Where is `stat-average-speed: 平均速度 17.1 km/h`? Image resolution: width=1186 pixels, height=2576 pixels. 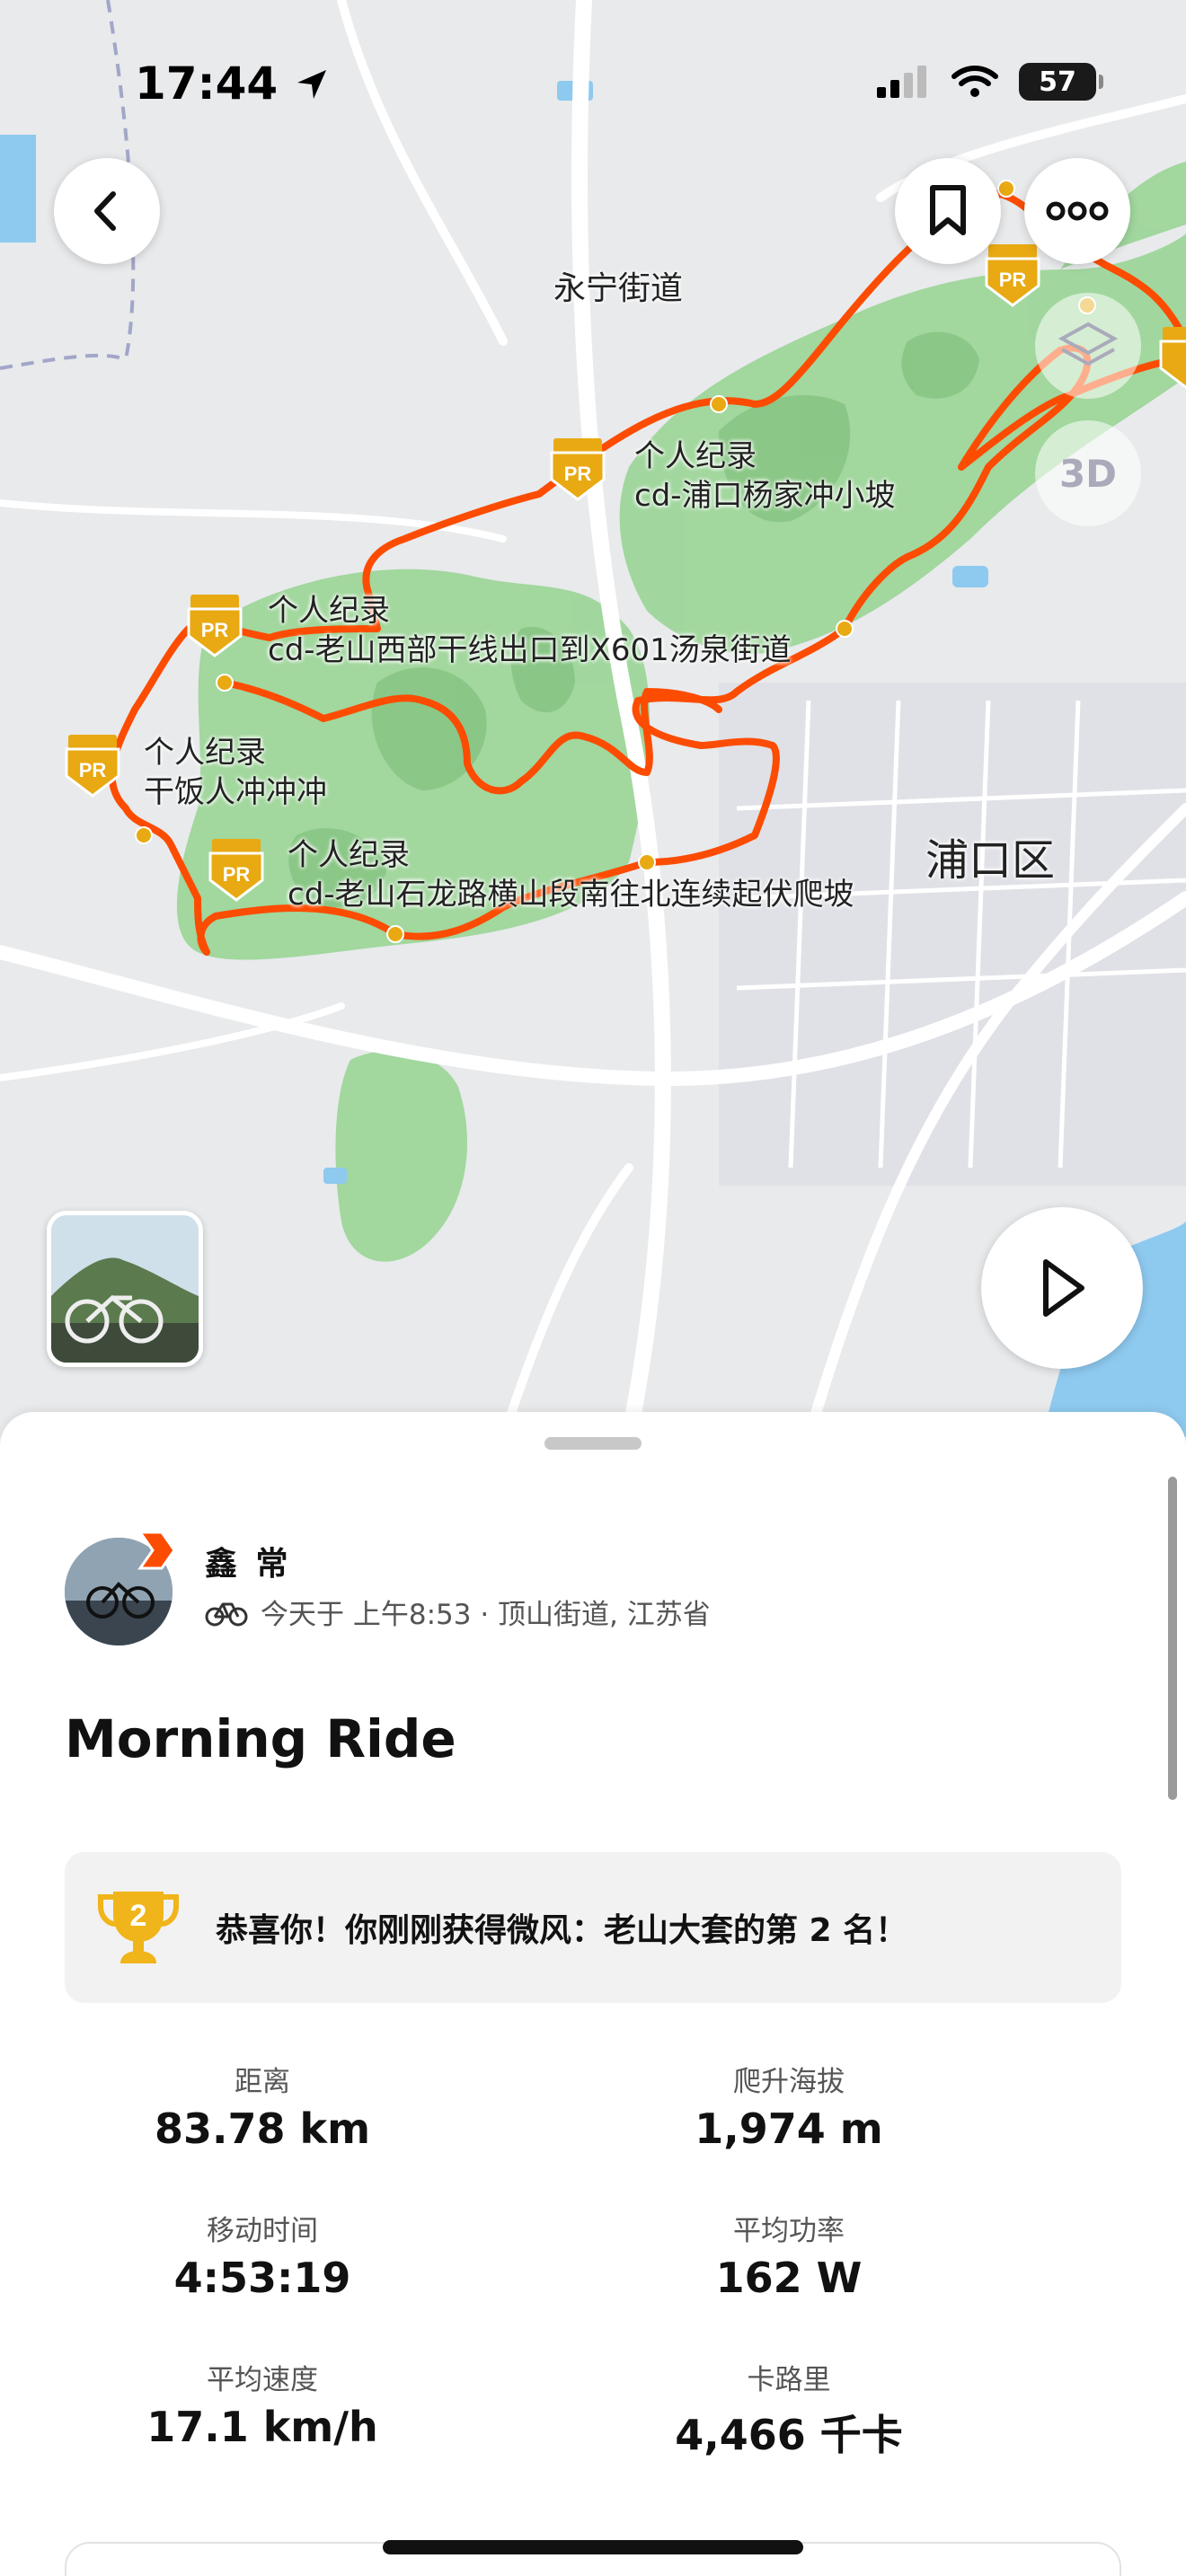
stat-average-speed: 平均速度 17.1 km/h is located at coordinates (262, 2404).